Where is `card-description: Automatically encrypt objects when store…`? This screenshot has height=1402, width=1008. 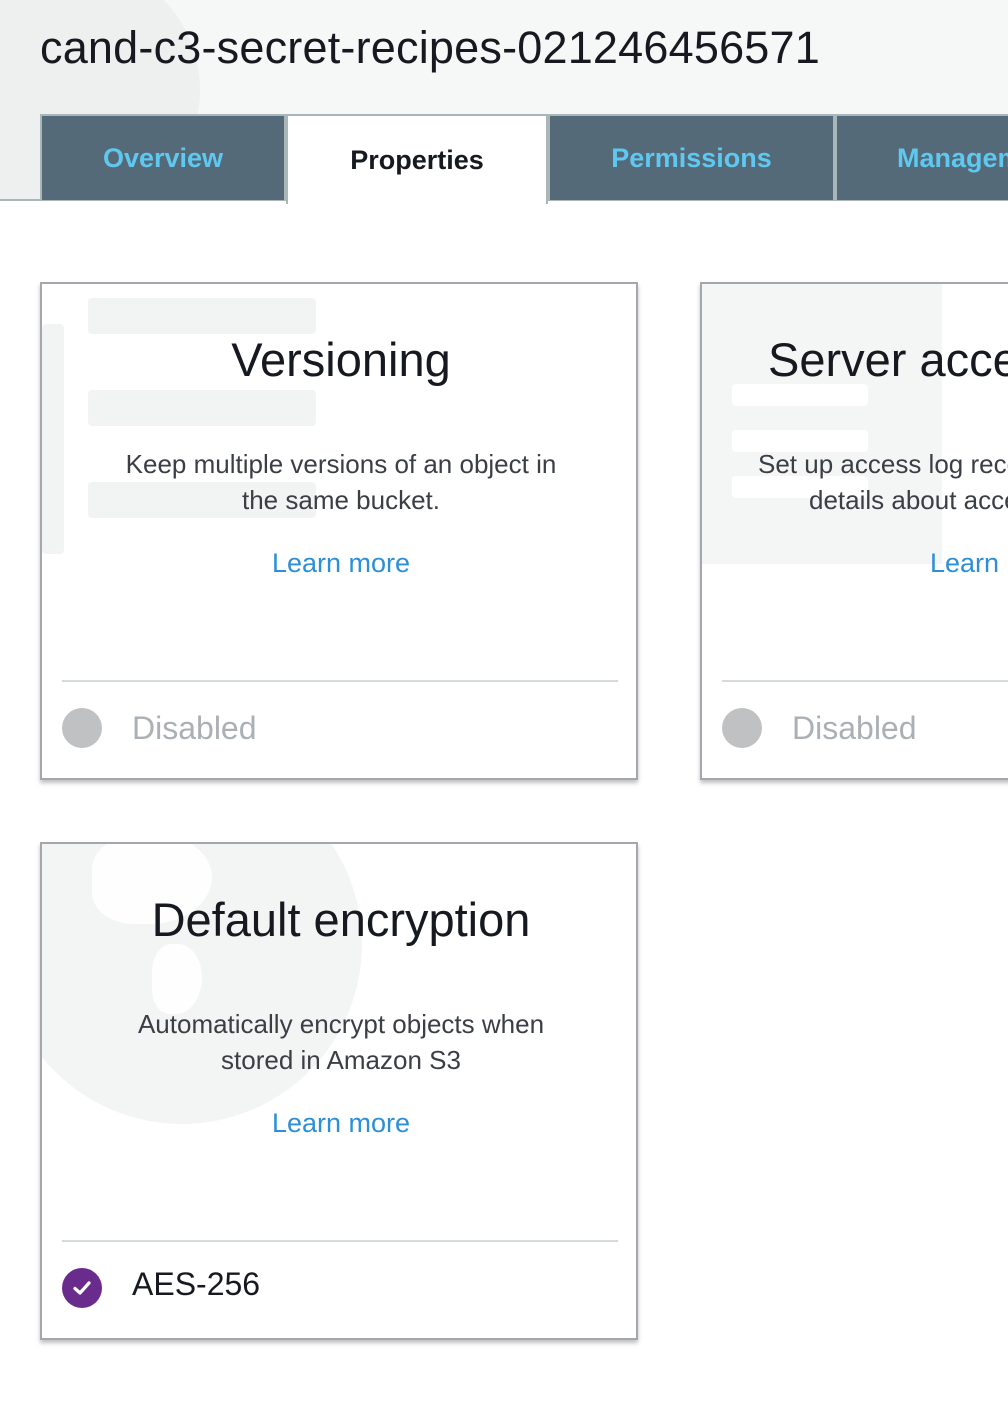 card-description: Automatically encrypt objects when store… is located at coordinates (341, 1042).